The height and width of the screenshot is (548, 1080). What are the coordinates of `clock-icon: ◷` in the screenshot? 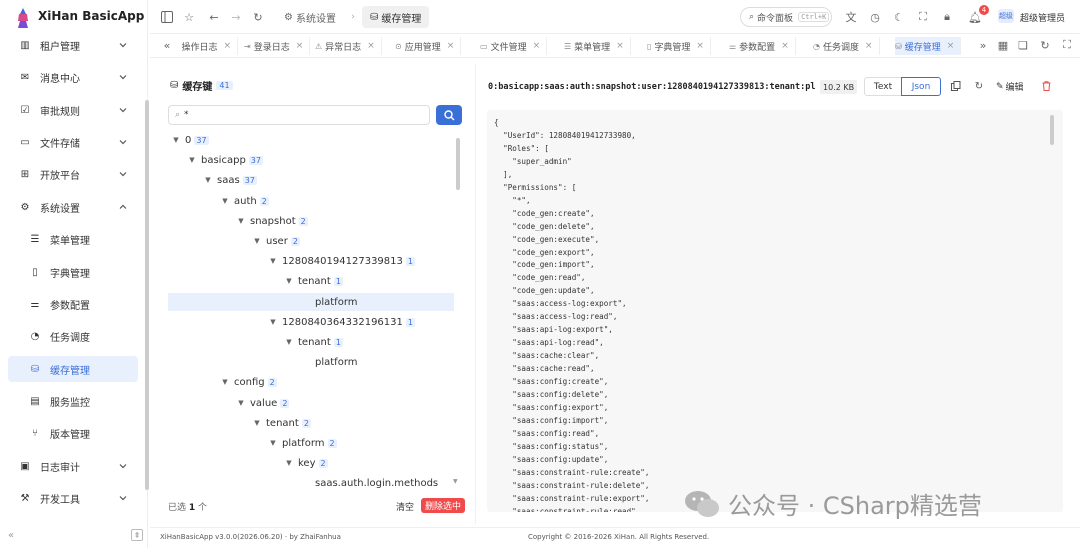 It's located at (875, 17).